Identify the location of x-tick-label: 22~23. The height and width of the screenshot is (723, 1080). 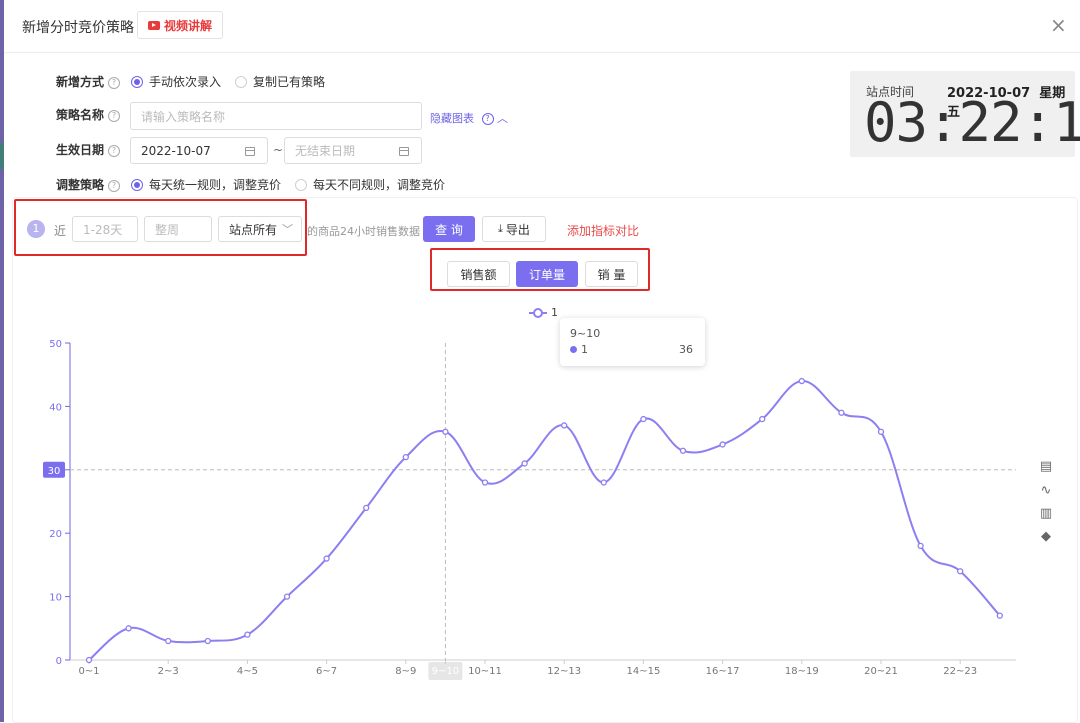
(960, 671).